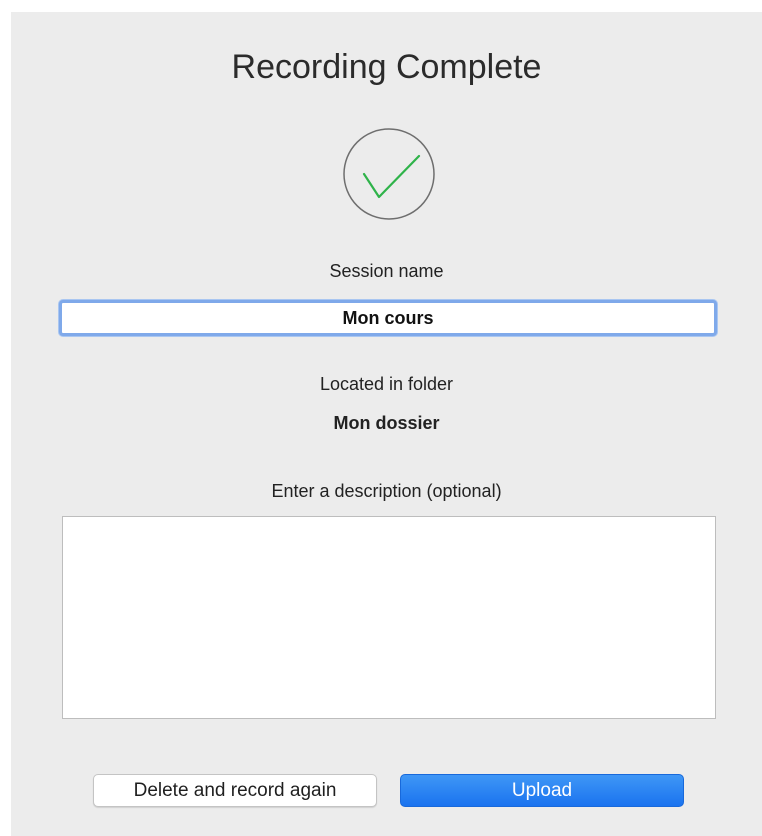 Image resolution: width=762 pixels, height=836 pixels. What do you see at coordinates (235, 790) in the screenshot?
I see `delete-and-record-again-button: Delete and record again` at bounding box center [235, 790].